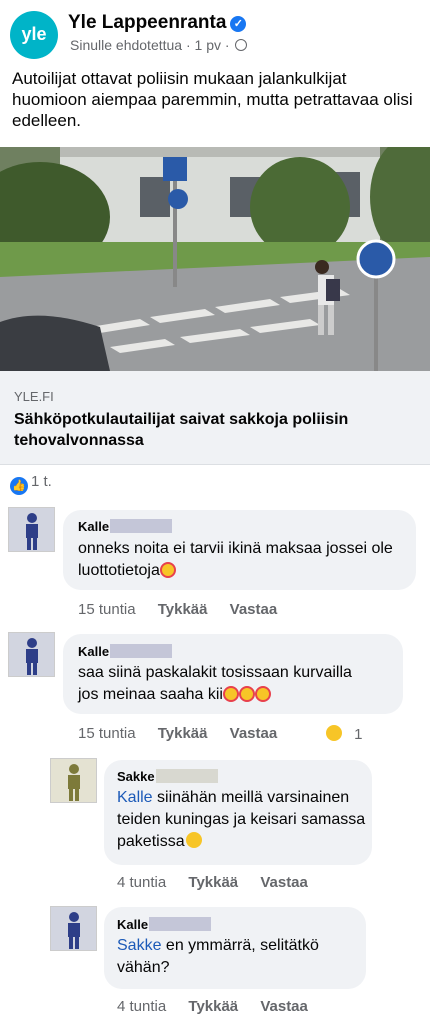 Image resolution: width=430 pixels, height=1024 pixels. I want to click on page-name: Yle Lappeenranta ✓, so click(157, 23).